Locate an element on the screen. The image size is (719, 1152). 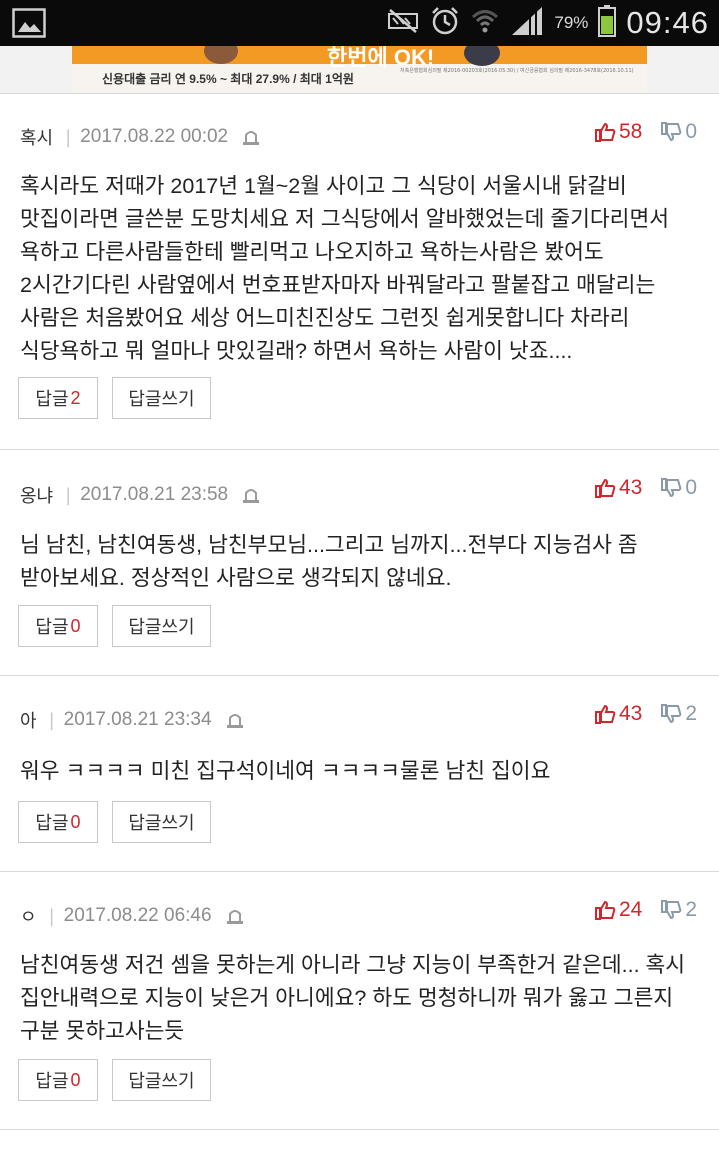
signal-icon is located at coordinates (527, 23).